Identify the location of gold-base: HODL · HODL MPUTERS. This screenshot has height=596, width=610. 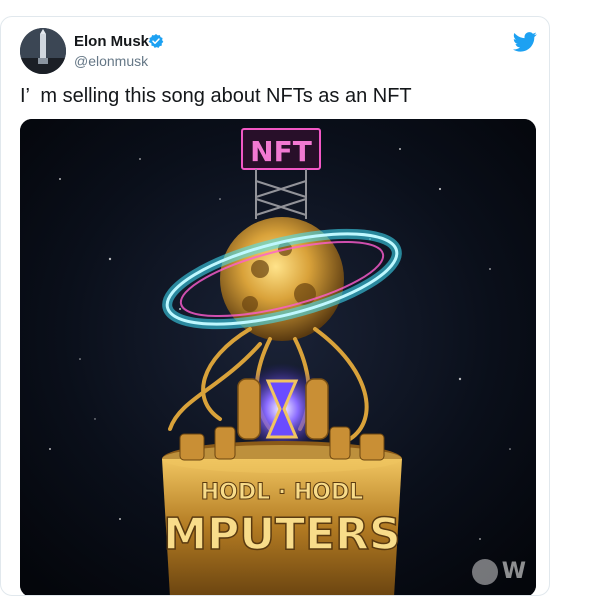
(282, 510).